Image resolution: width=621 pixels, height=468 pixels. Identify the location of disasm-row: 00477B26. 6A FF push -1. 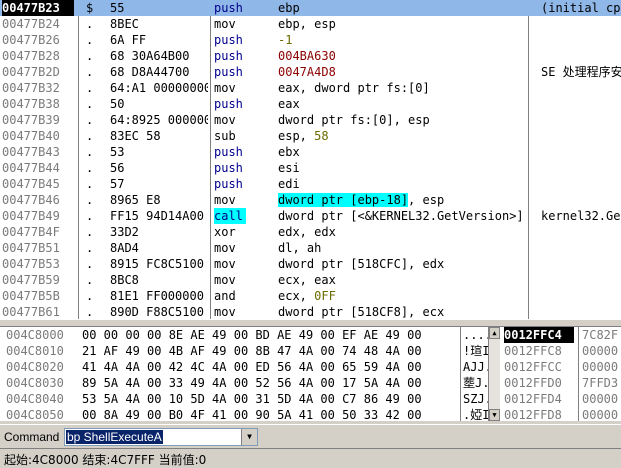
(310, 40).